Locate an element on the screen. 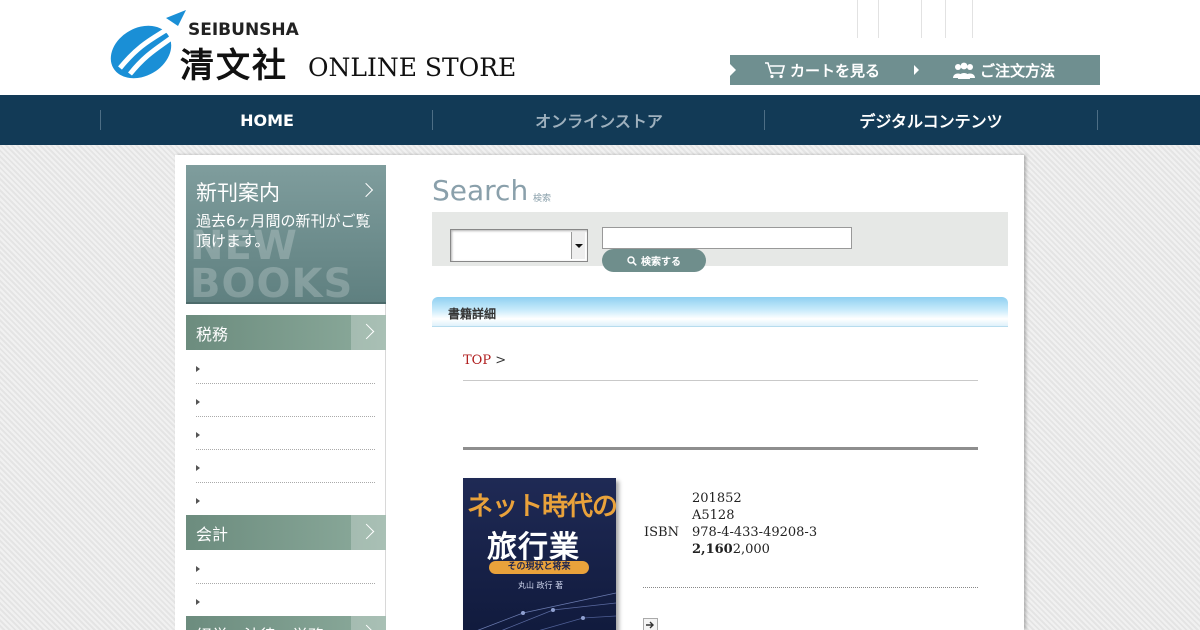 This screenshot has height=630, width=1200. isbn-value: 978-4-433-49208-3 is located at coordinates (755, 532).